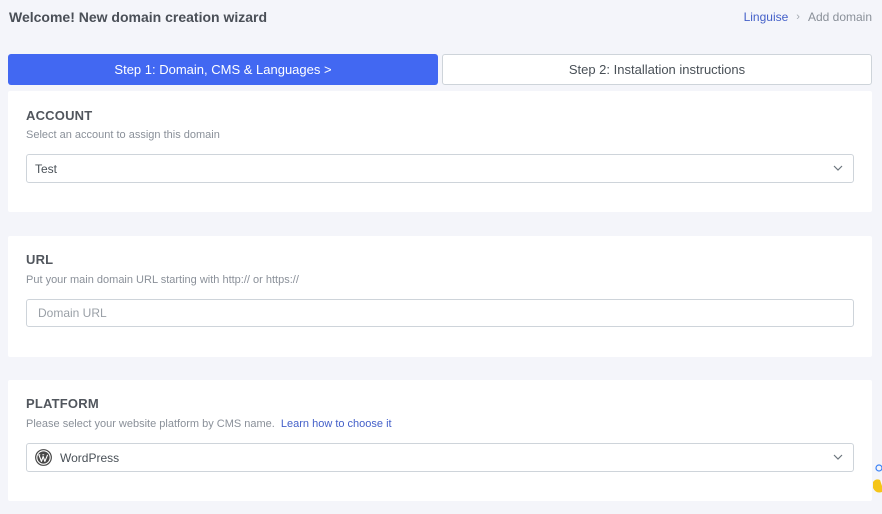 The image size is (882, 514). What do you see at coordinates (657, 69) in the screenshot?
I see `step-2-tab: Step 2: Installation instructions` at bounding box center [657, 69].